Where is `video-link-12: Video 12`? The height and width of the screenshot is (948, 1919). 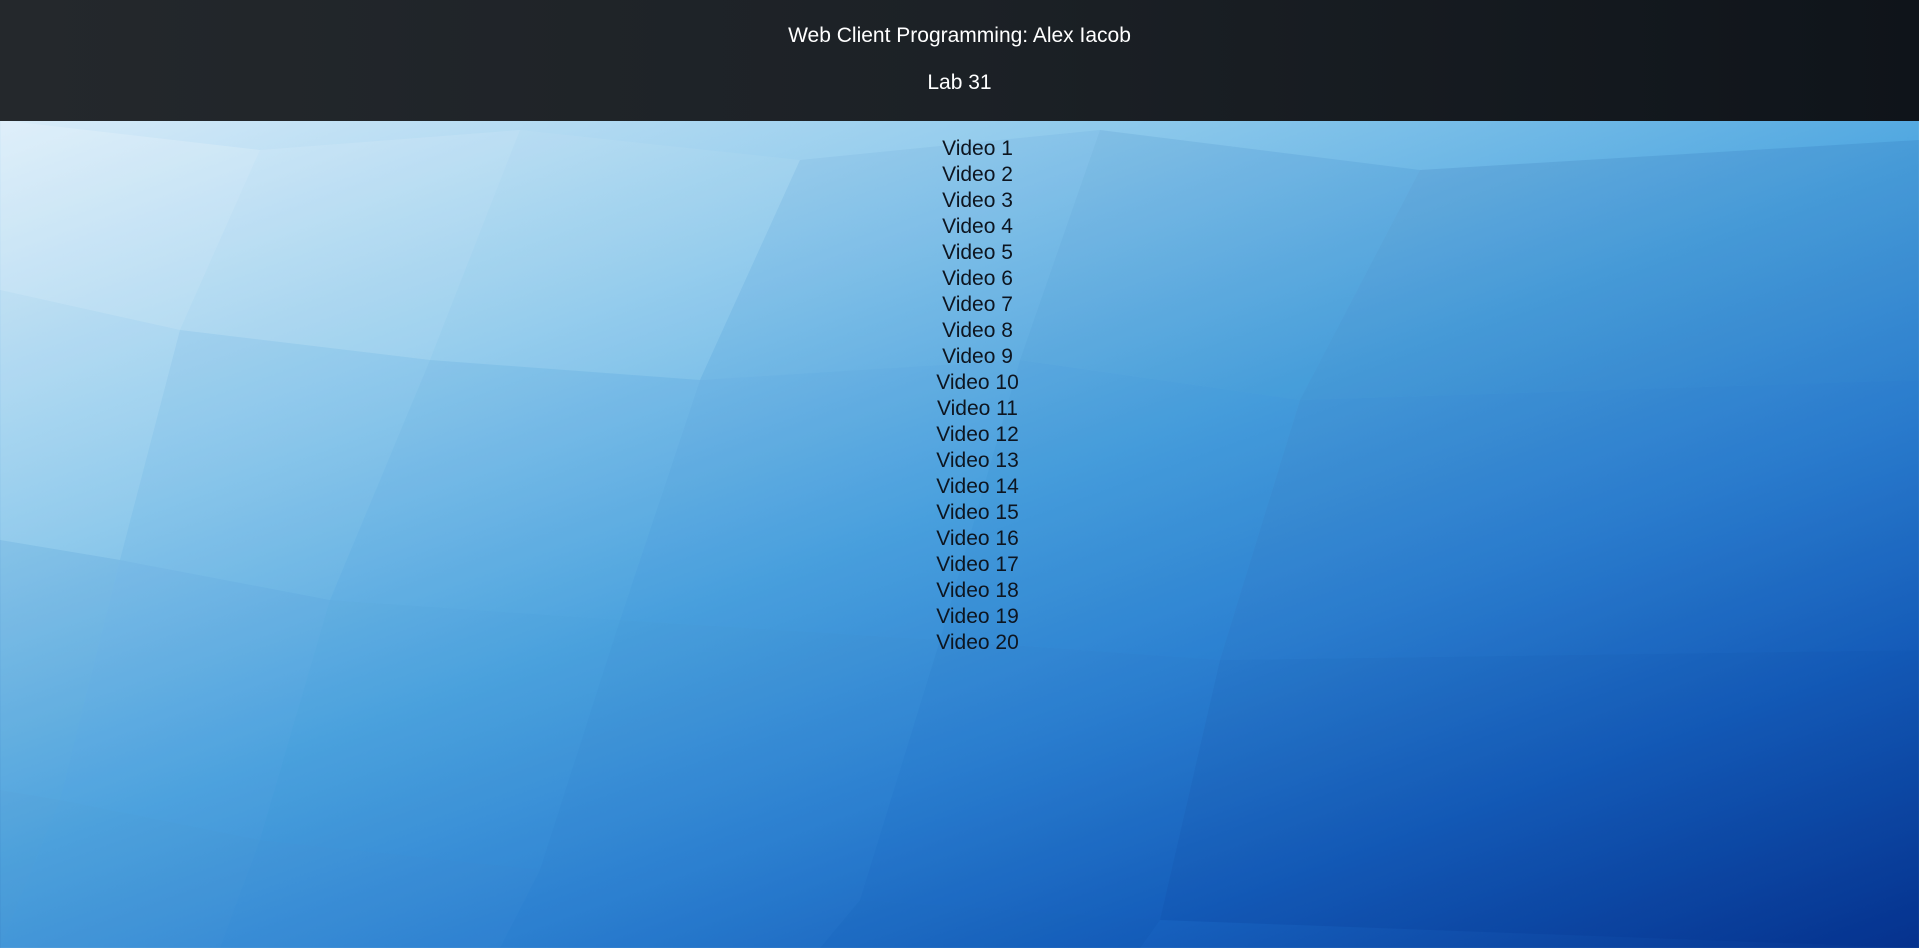 video-link-12: Video 12 is located at coordinates (959, 435).